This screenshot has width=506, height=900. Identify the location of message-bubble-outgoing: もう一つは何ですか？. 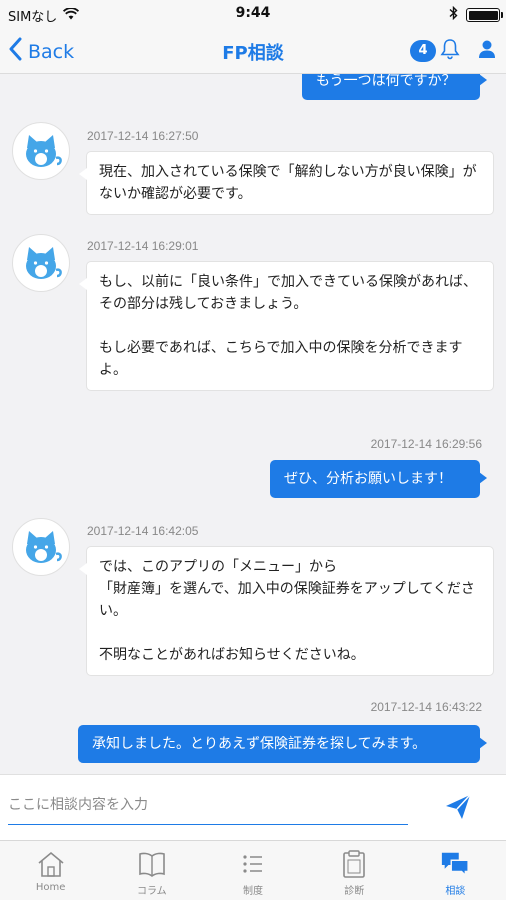
(394, 87).